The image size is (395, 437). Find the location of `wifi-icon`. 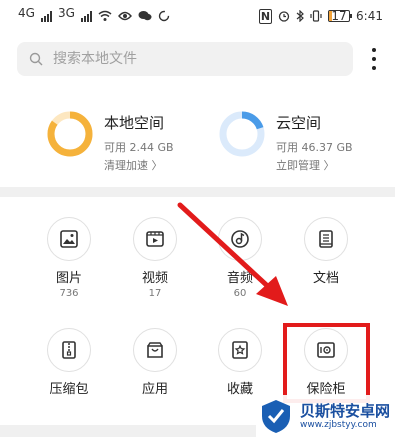

wifi-icon is located at coordinates (105, 15).